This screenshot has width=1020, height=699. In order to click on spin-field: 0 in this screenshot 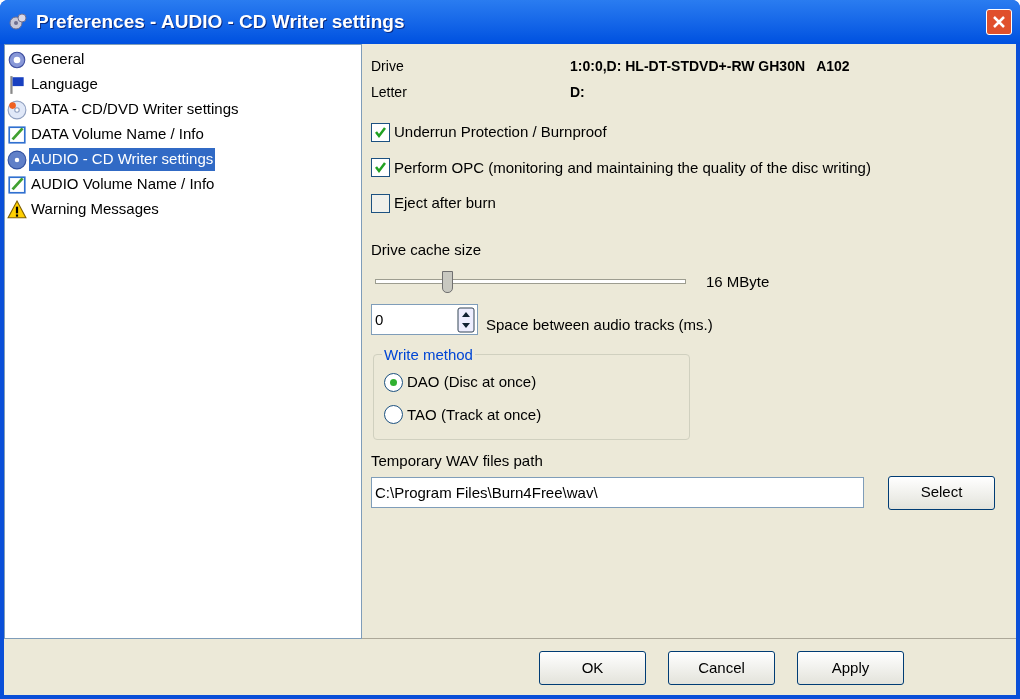, I will do `click(424, 320)`.